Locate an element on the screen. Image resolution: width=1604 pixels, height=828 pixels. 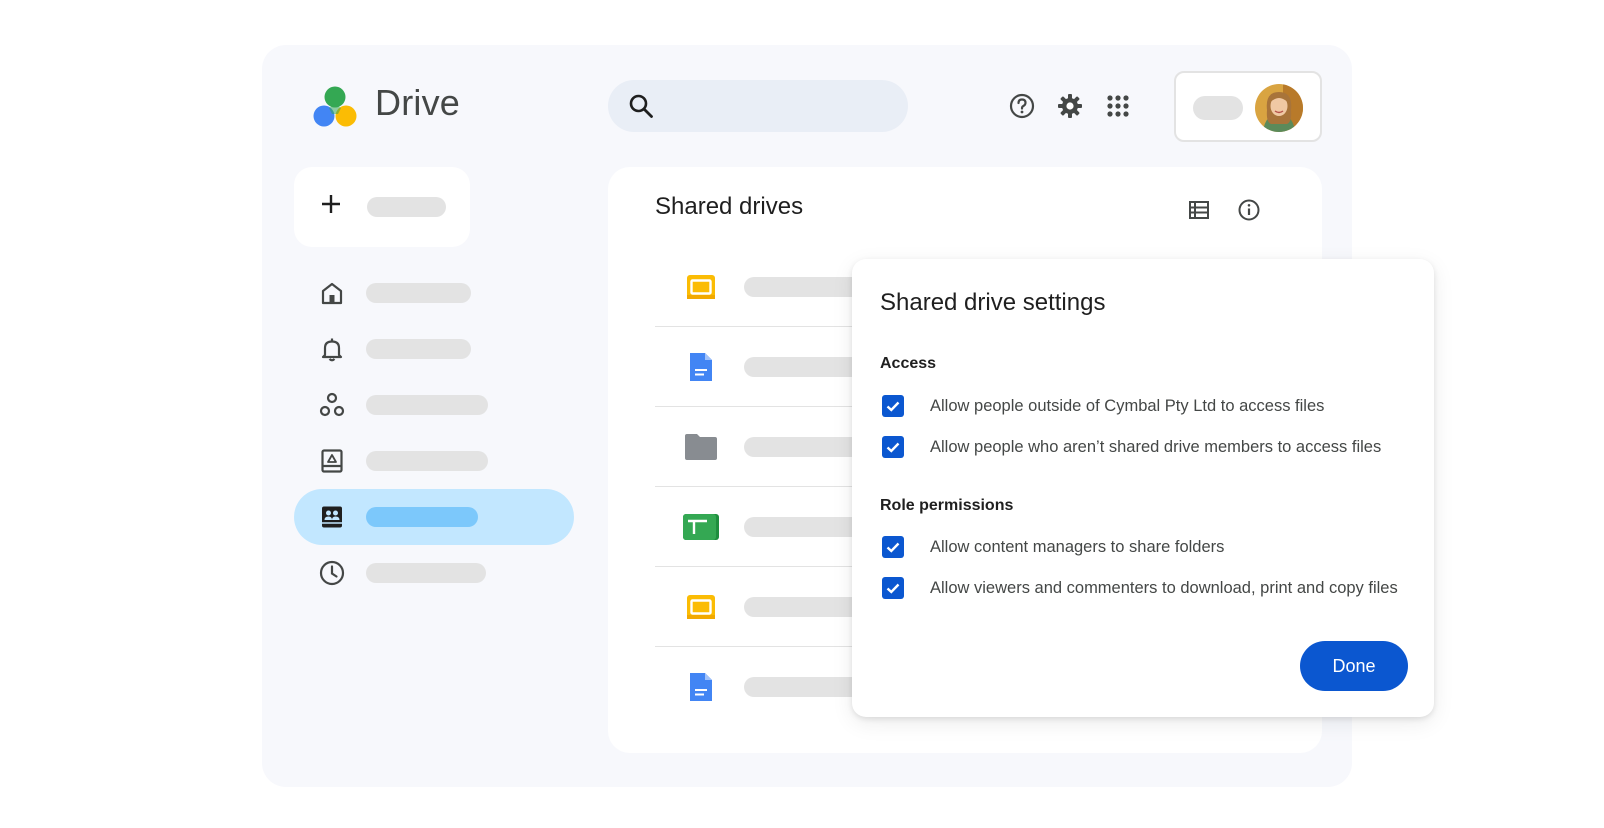
drive-logo-icon is located at coordinates (335, 106).